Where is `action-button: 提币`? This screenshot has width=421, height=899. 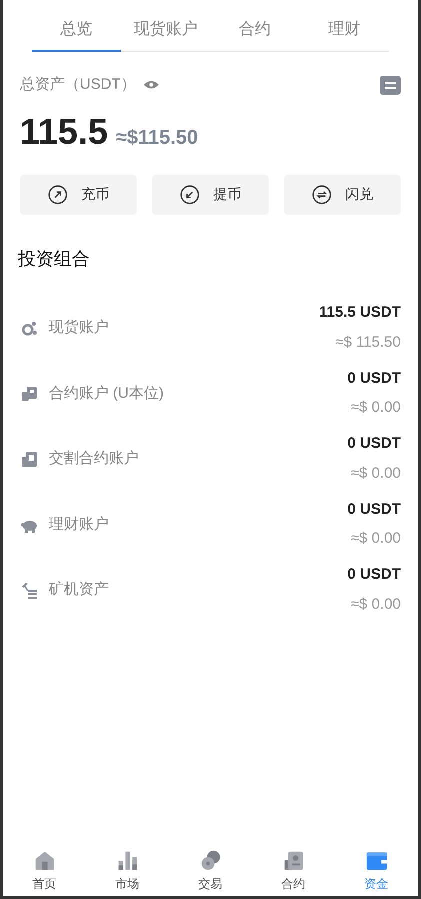
action-button: 提币 is located at coordinates (210, 194).